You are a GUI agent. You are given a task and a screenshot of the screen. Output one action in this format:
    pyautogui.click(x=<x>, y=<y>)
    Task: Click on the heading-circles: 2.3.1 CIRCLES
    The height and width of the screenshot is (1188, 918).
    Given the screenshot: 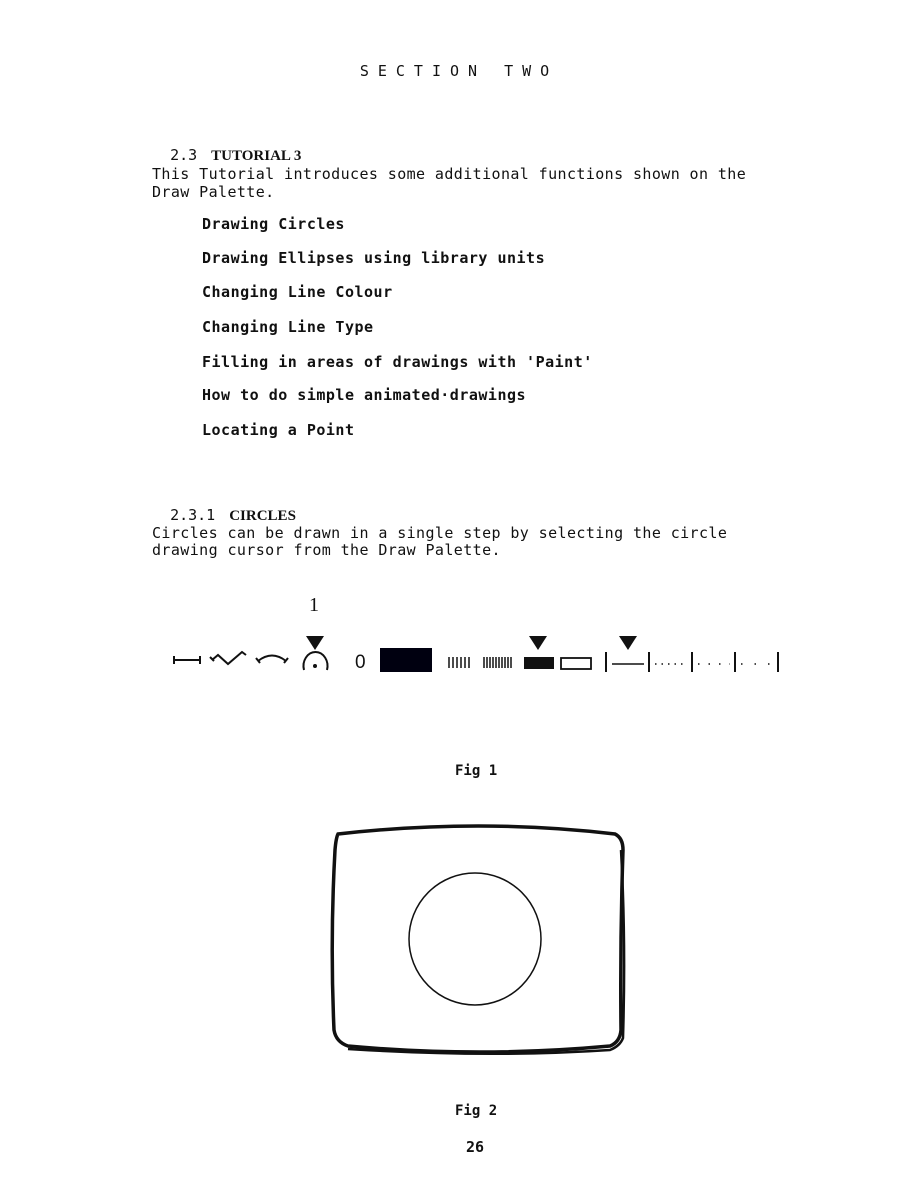 What is the action you would take?
    pyautogui.click(x=224, y=506)
    